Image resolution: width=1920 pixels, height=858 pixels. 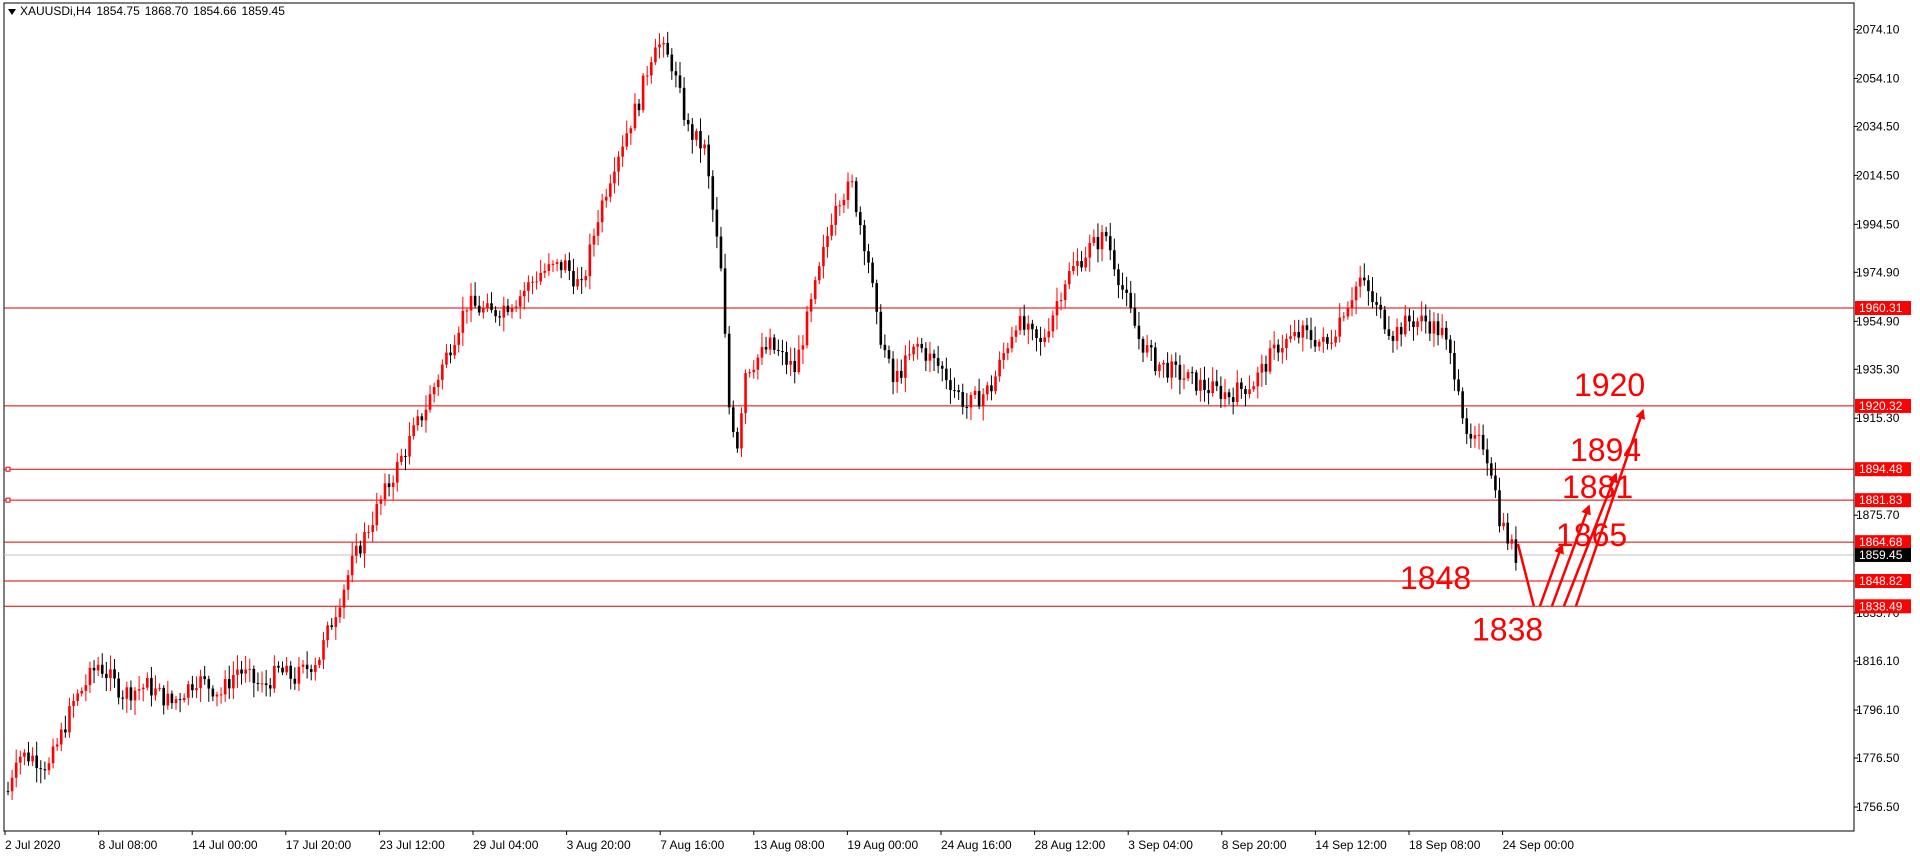 What do you see at coordinates (8, 469) in the screenshot?
I see `level-anchor-icon` at bounding box center [8, 469].